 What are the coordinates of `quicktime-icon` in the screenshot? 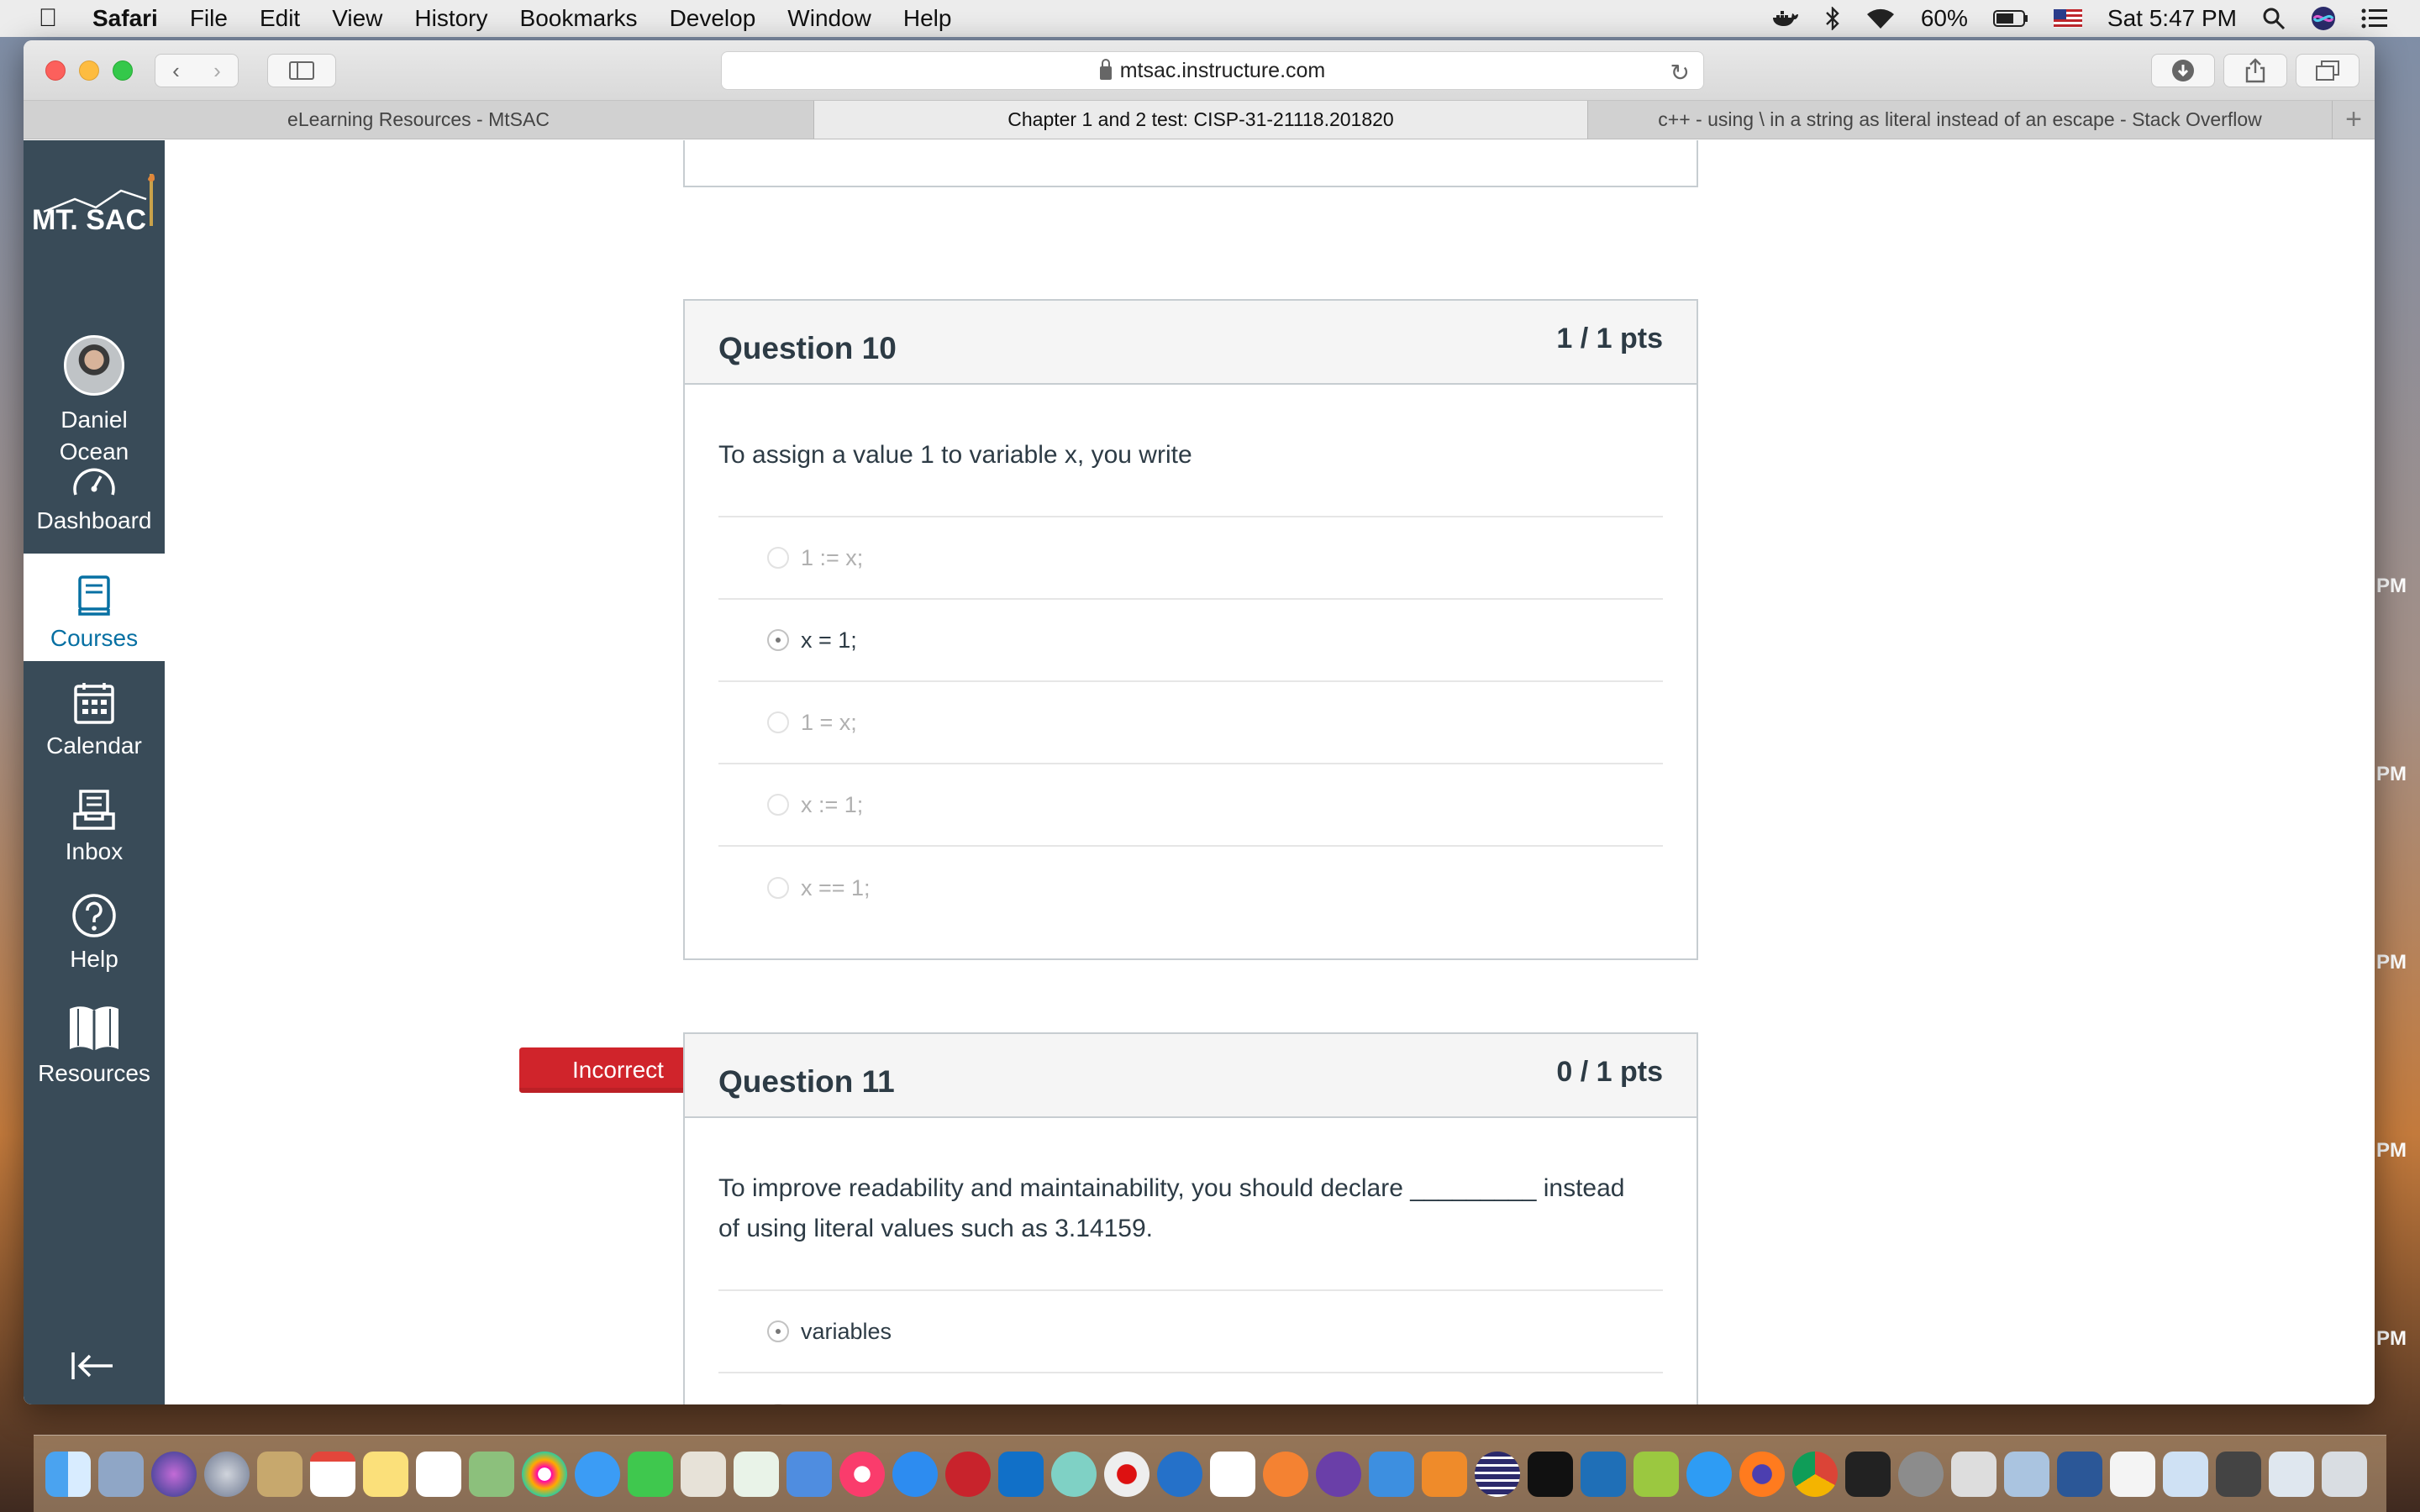 It's located at (1179, 1474).